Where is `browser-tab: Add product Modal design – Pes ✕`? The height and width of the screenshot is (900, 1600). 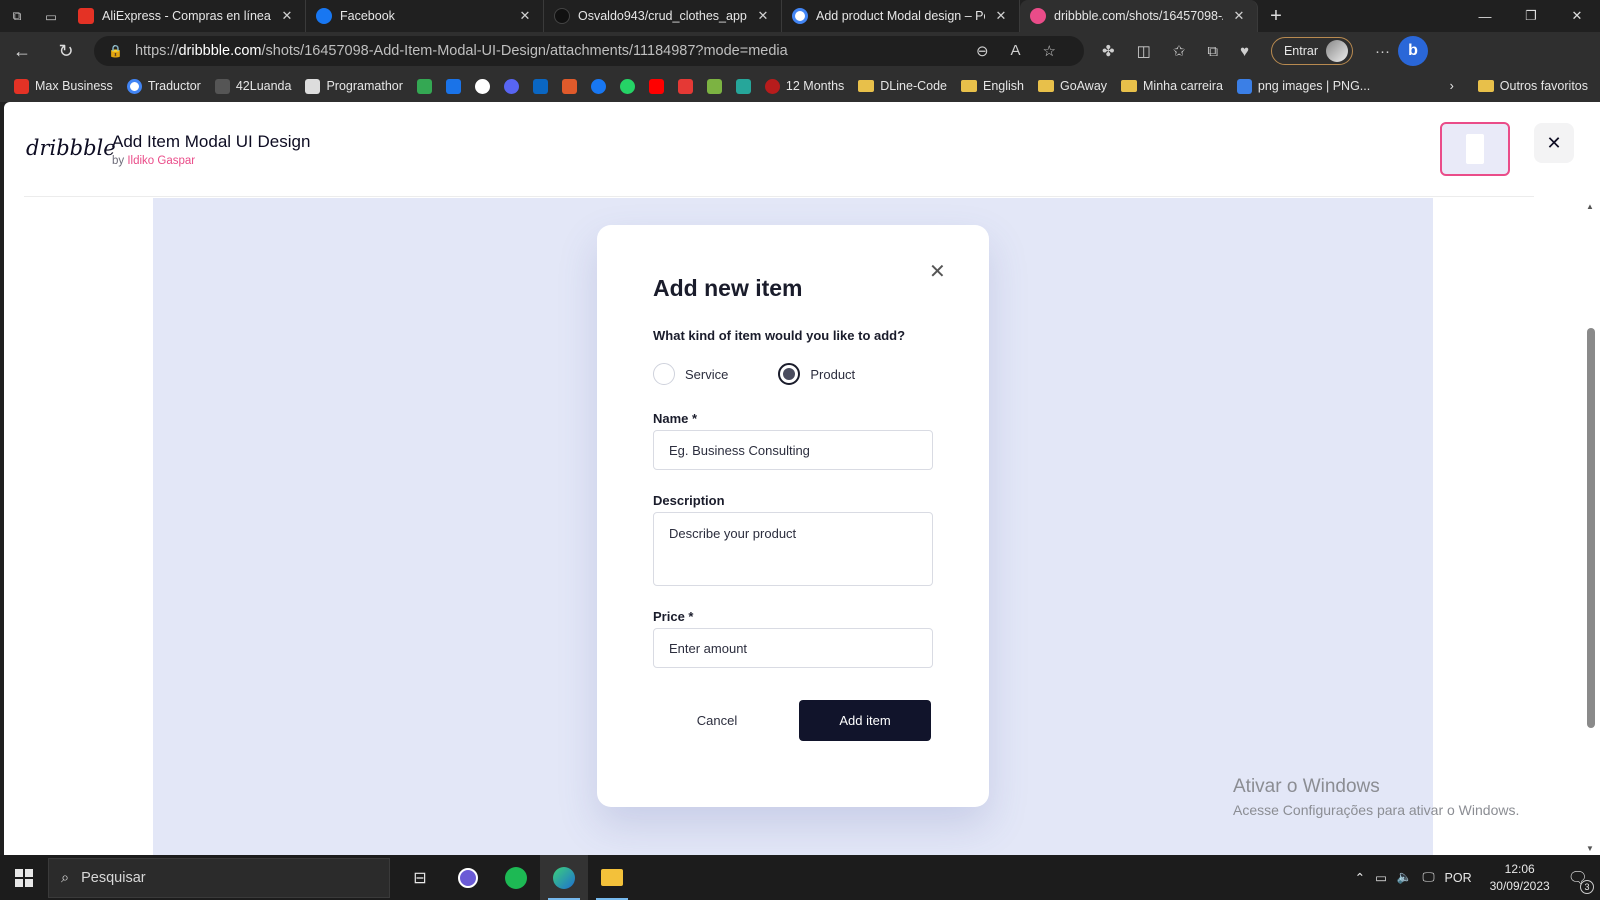
browser-tab: Add product Modal design – Pes ✕ is located at coordinates (901, 16).